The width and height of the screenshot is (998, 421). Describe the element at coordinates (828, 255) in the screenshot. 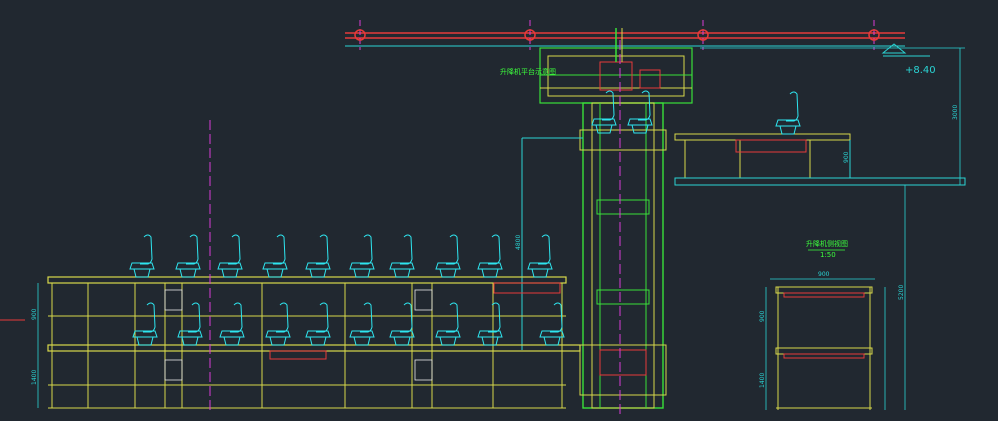

I see `section-scale: 1:50` at that location.